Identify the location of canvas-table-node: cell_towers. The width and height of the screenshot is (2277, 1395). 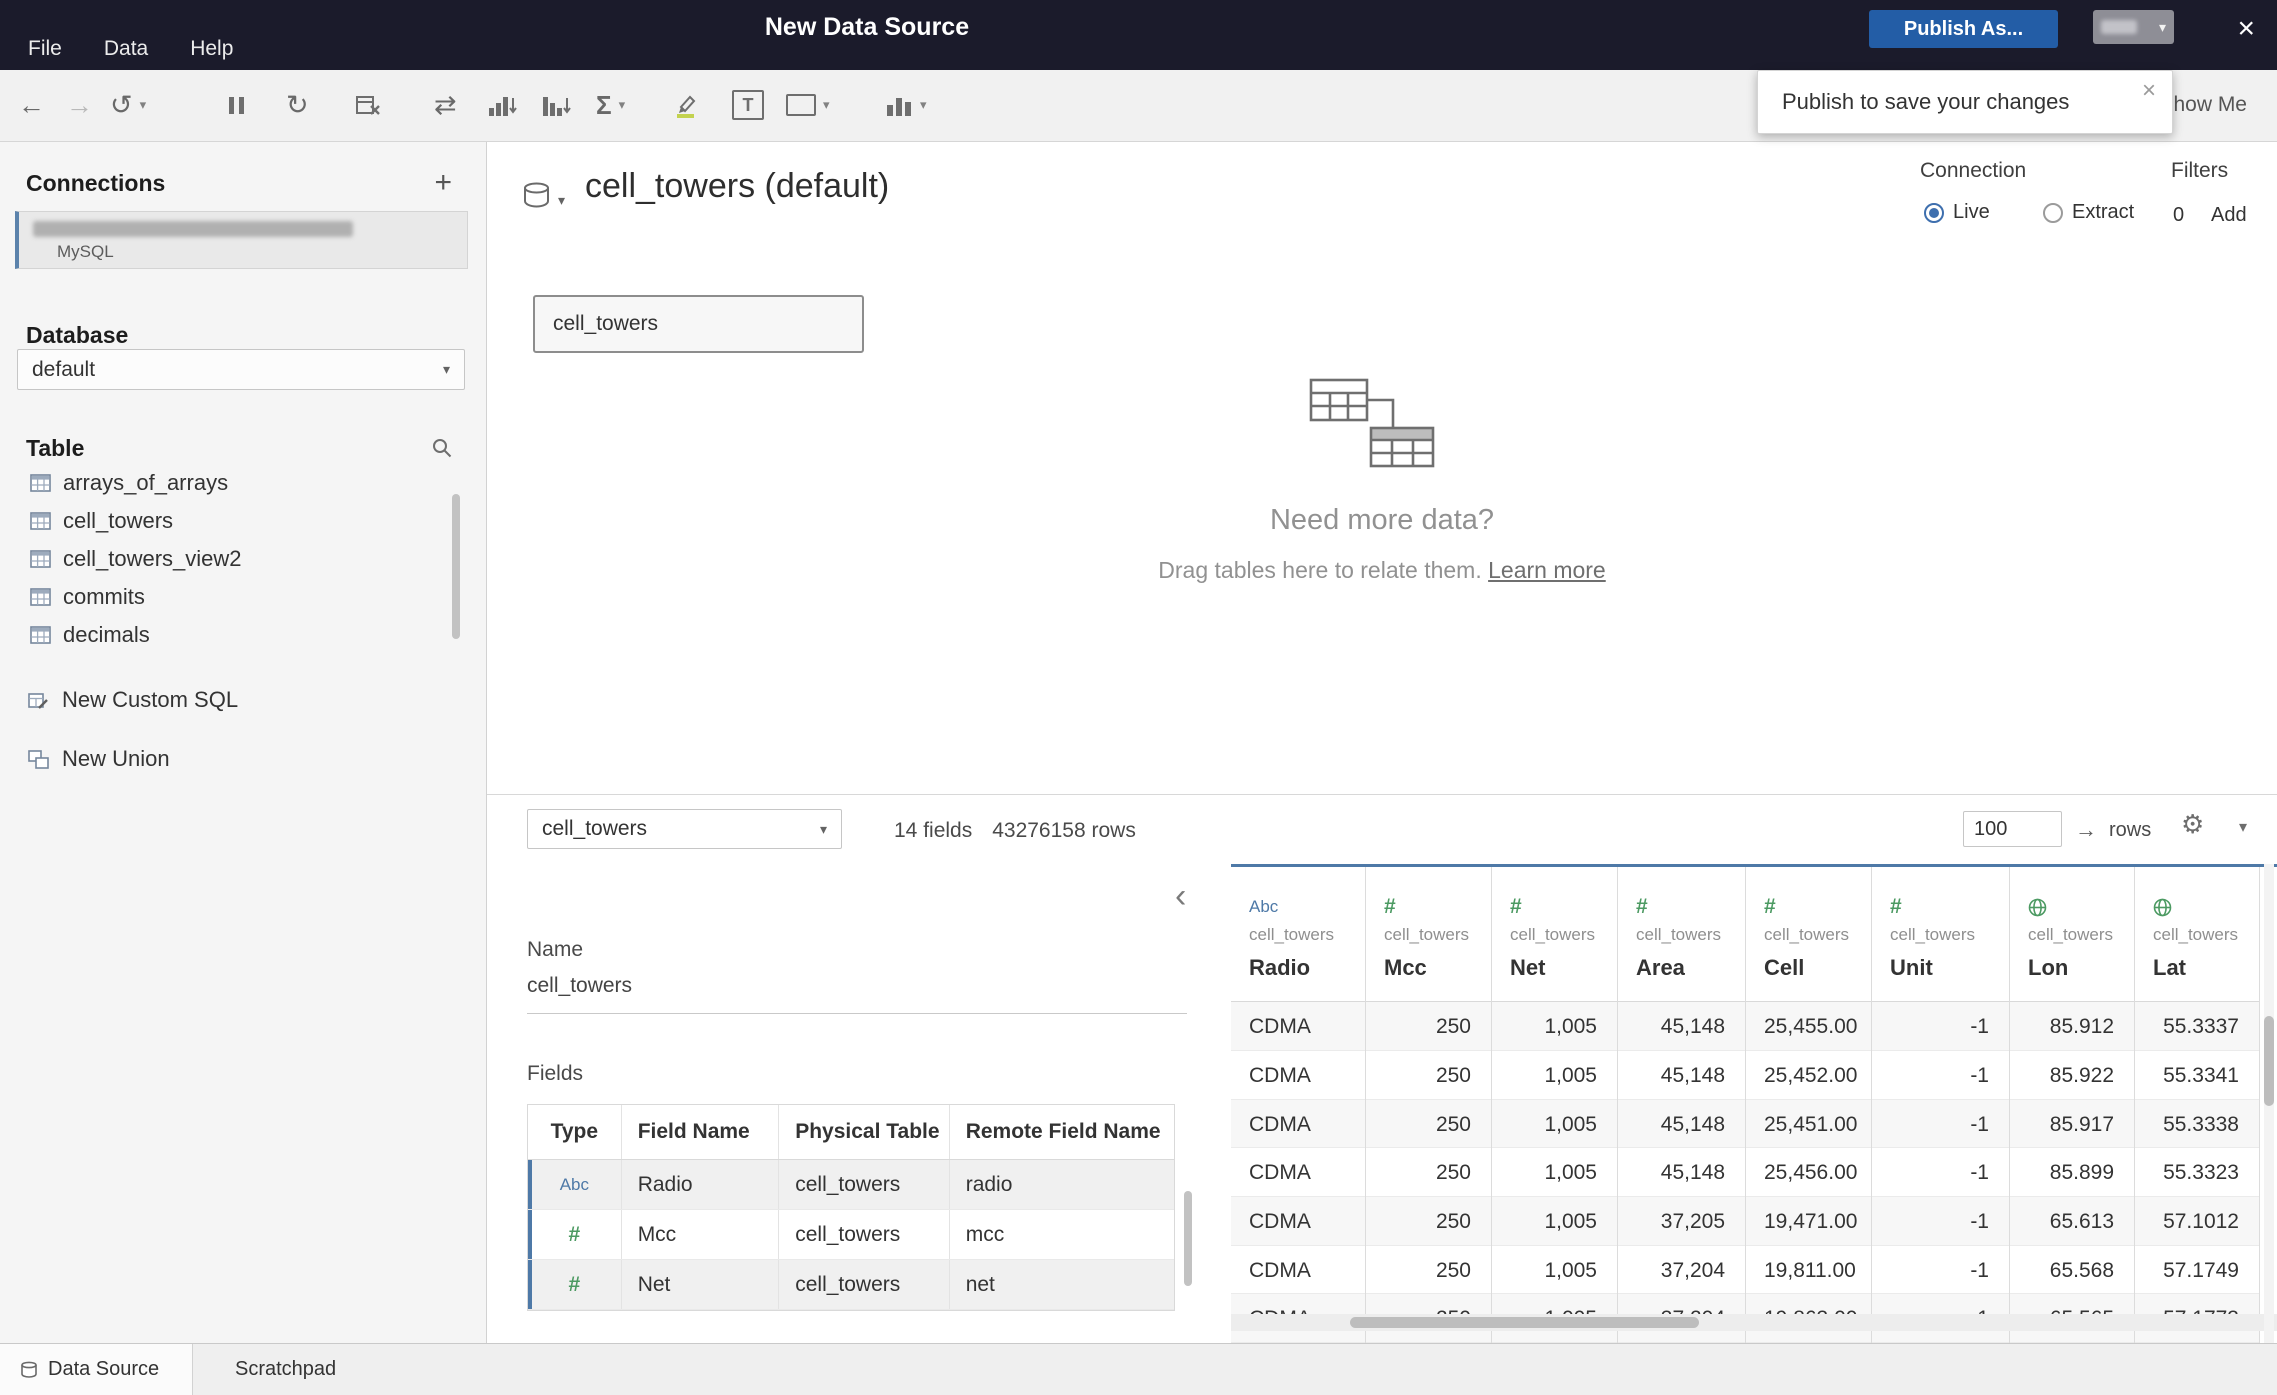
(698, 324).